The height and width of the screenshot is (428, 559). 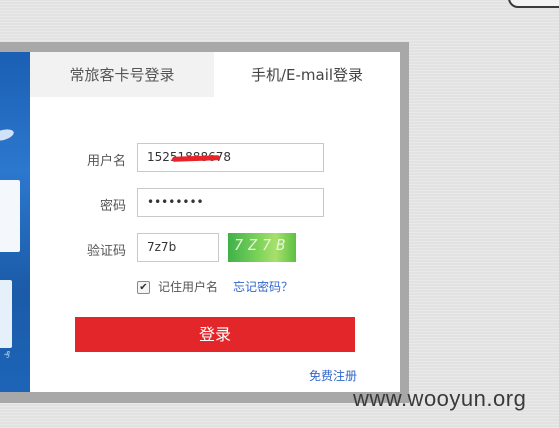 What do you see at coordinates (440, 398) in the screenshot?
I see `watermark: www.wooyun.org` at bounding box center [440, 398].